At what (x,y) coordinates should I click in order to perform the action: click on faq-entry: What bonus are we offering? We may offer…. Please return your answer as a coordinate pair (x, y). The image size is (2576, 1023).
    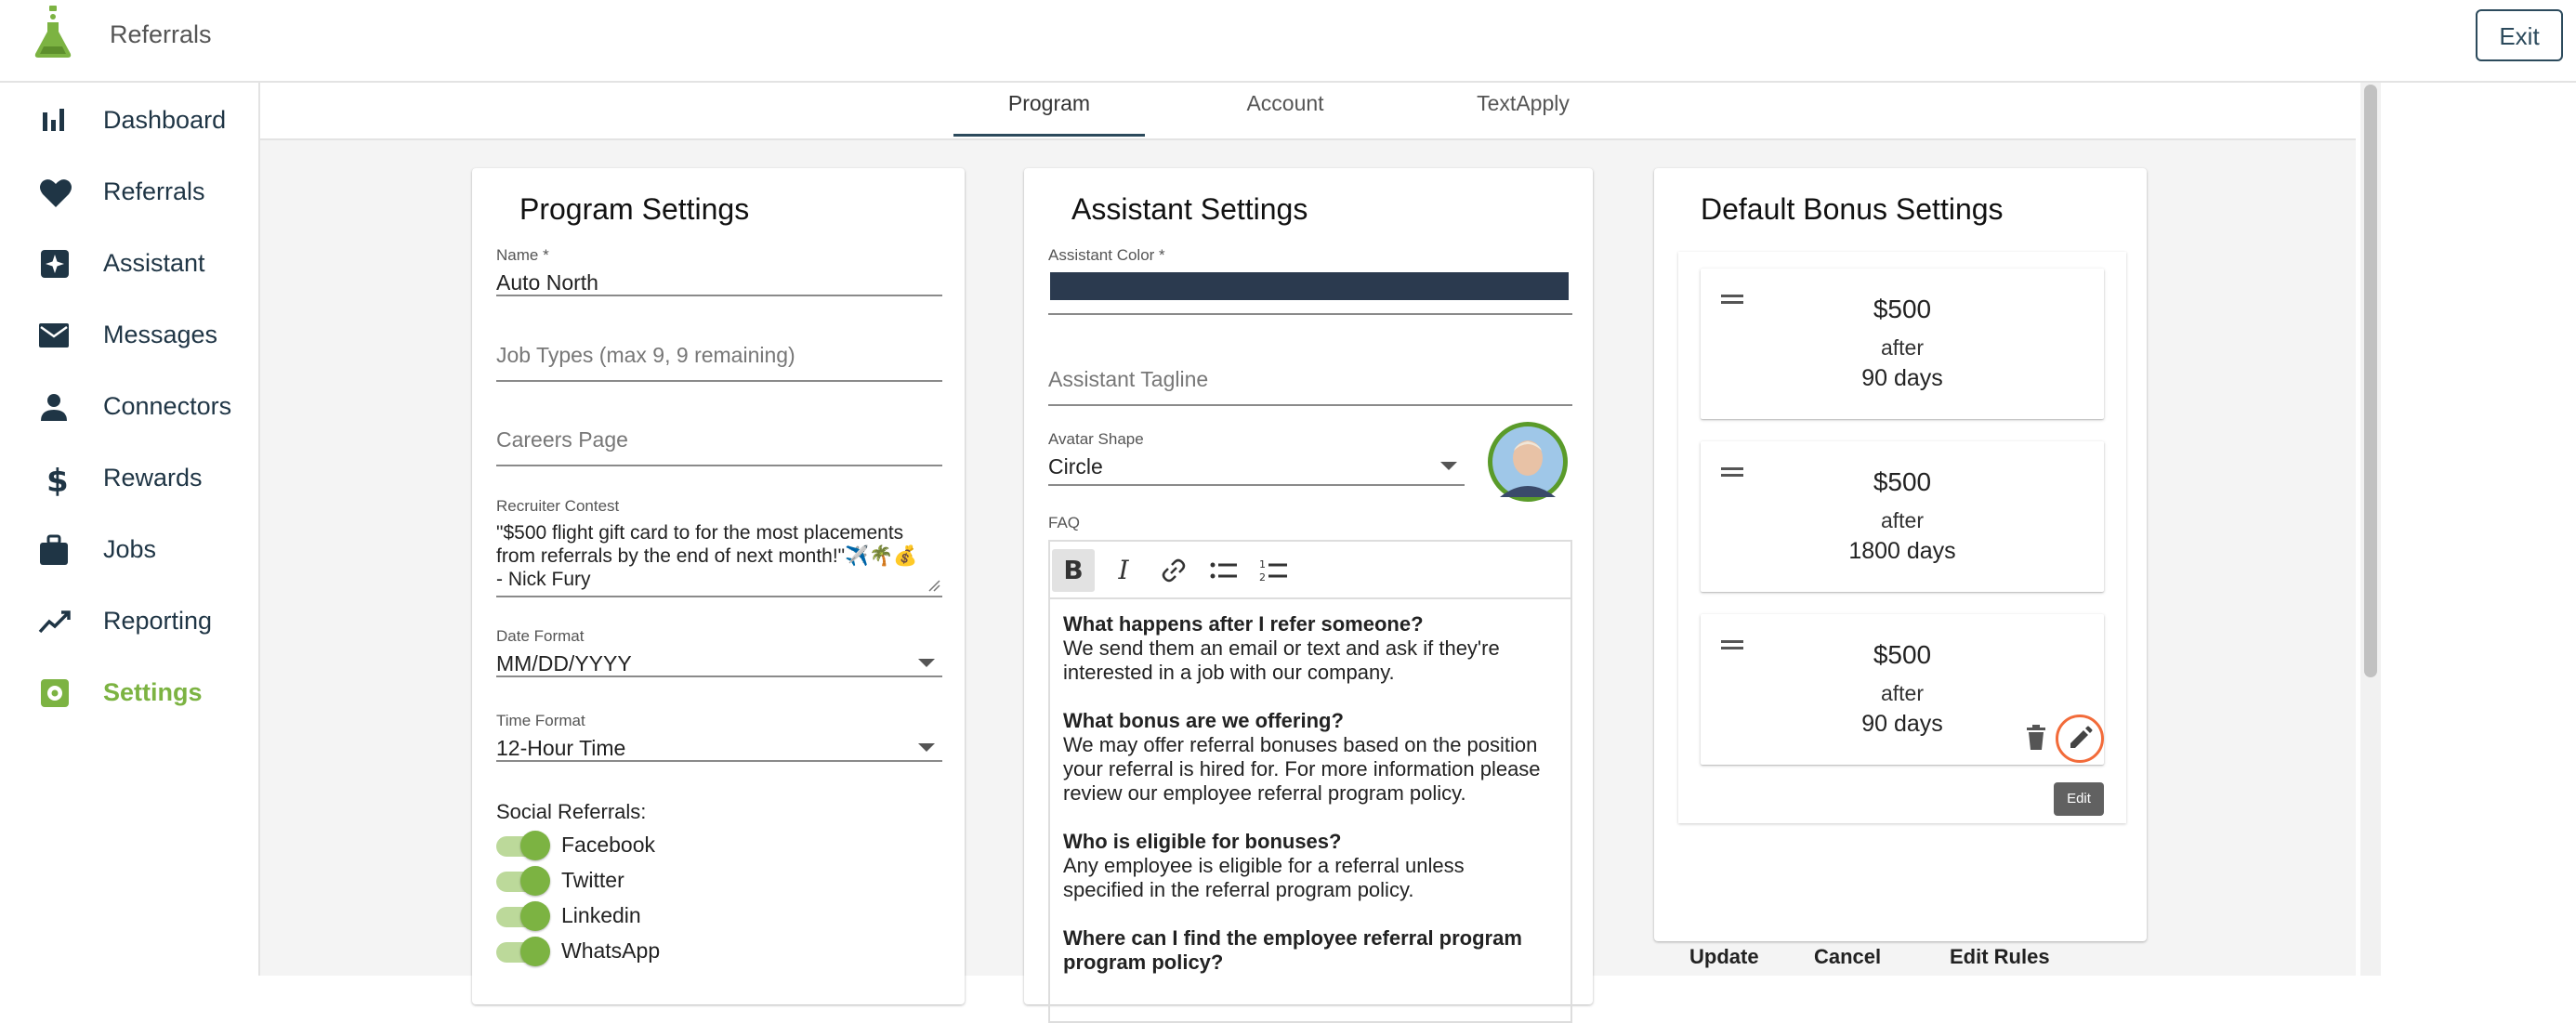
    Looking at the image, I should click on (1302, 757).